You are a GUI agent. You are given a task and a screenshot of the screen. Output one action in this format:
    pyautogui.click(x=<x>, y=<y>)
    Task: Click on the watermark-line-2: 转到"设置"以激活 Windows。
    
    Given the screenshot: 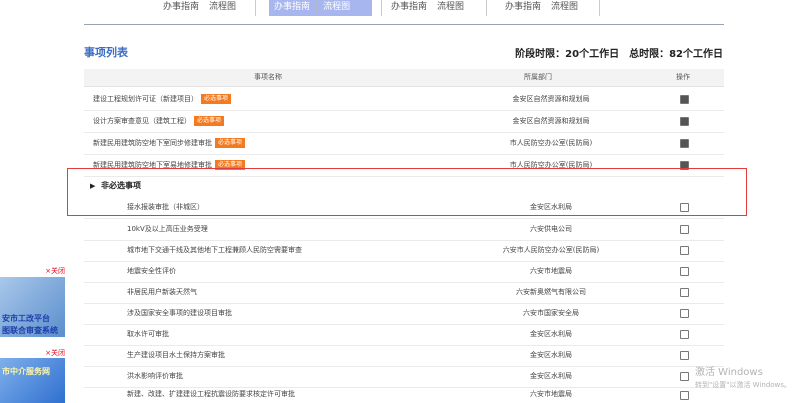 What is the action you would take?
    pyautogui.click(x=743, y=385)
    